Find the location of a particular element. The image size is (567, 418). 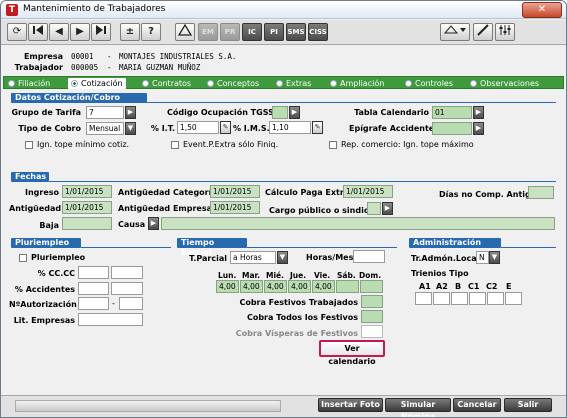

first-record-button is located at coordinates (38, 32).